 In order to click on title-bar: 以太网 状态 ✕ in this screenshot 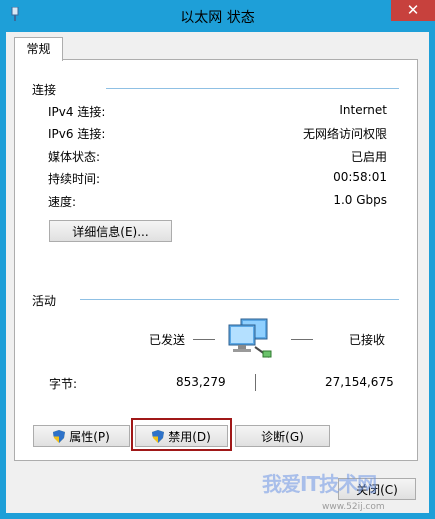, I will do `click(217, 16)`.